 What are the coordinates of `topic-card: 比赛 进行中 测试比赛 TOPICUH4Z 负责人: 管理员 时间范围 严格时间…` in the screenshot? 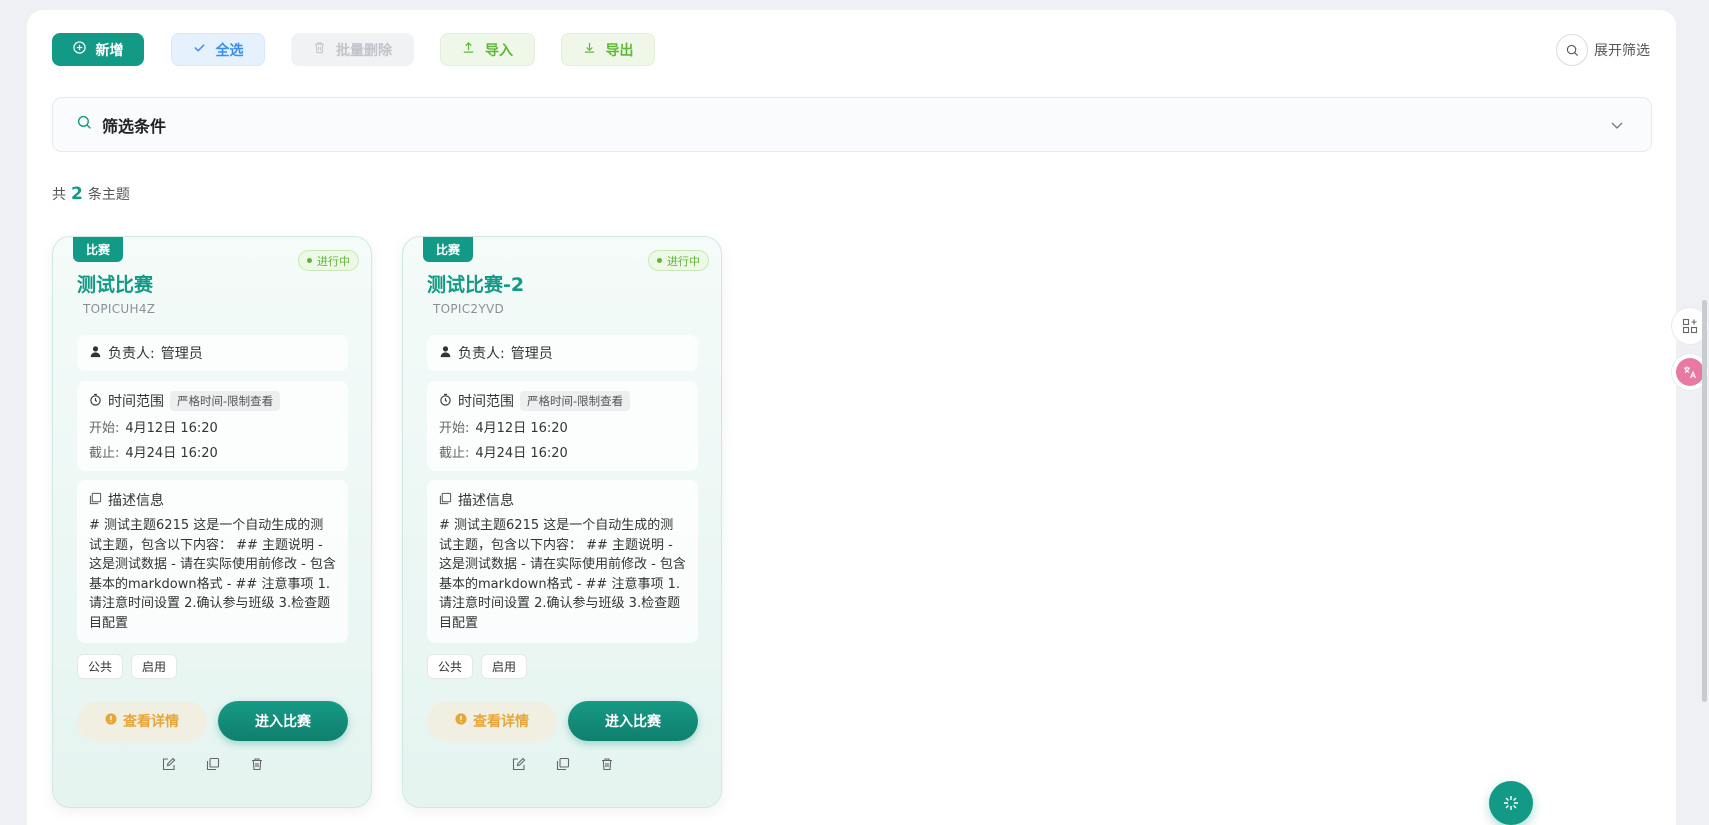 It's located at (212, 522).